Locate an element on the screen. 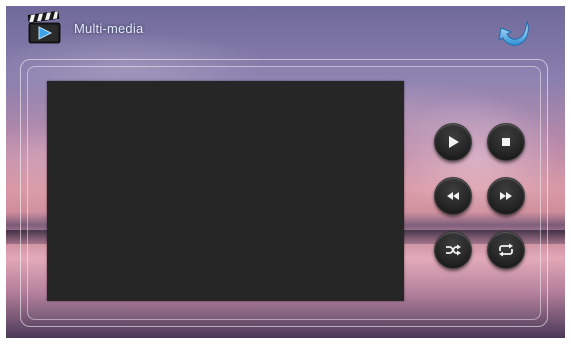 Image resolution: width=571 pixels, height=344 pixels. play-button is located at coordinates (453, 142).